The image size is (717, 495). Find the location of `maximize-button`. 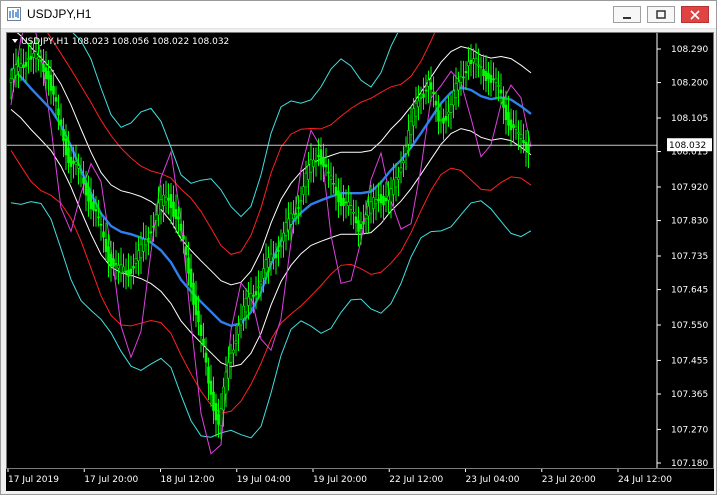

maximize-button is located at coordinates (661, 14).